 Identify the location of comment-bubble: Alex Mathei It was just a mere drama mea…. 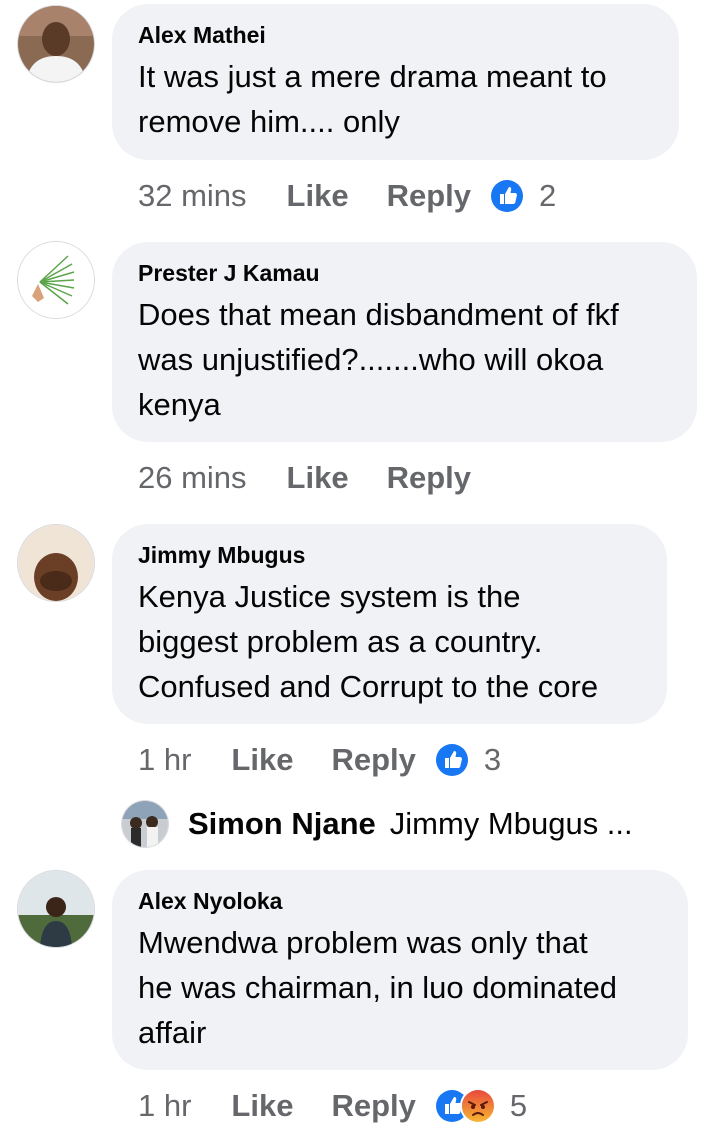
(395, 82).